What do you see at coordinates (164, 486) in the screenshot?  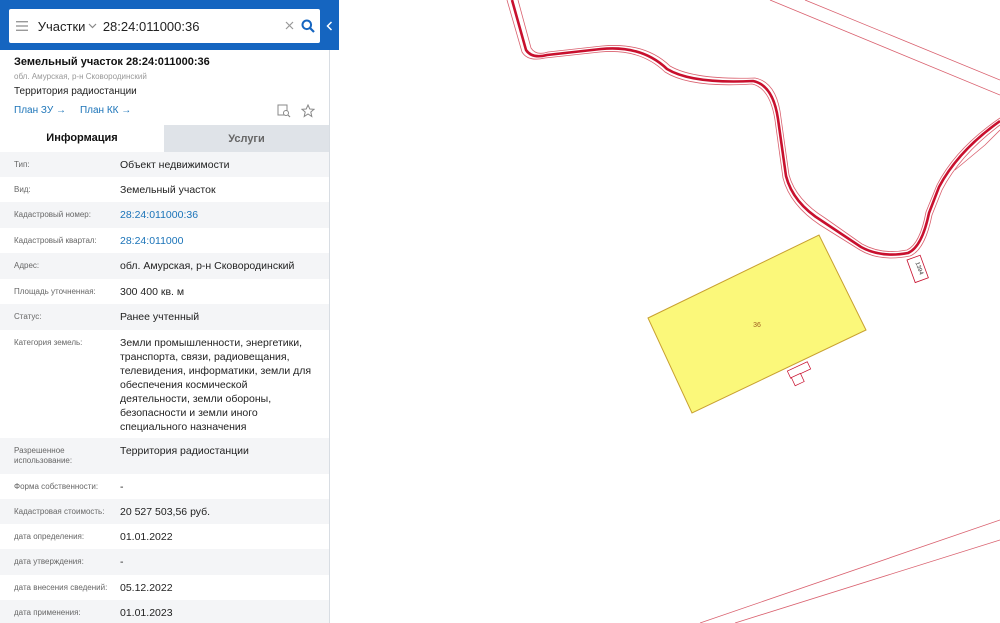 I see `table-row: Форма собственности: -` at bounding box center [164, 486].